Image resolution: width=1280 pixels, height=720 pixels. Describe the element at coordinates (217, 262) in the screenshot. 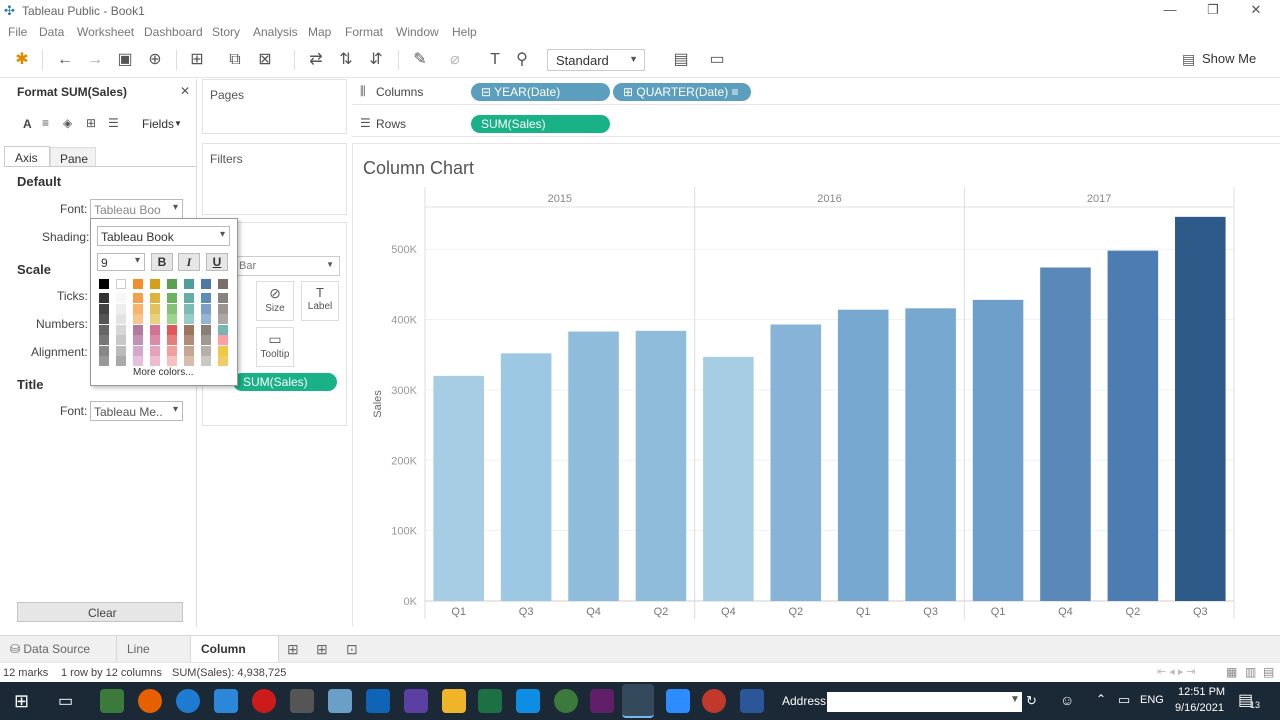

I see `underline-button: U` at that location.